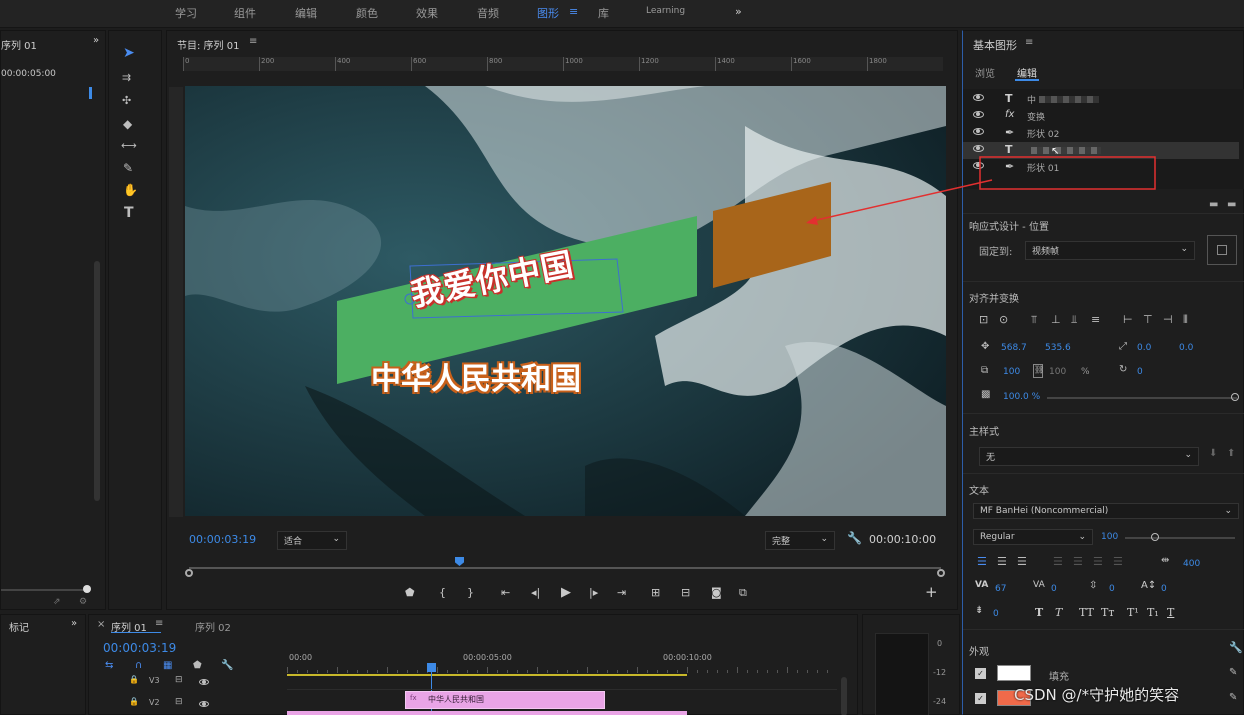 The width and height of the screenshot is (1244, 715). Describe the element at coordinates (1144, 348) in the screenshot. I see `anchor-x: 0.0` at that location.